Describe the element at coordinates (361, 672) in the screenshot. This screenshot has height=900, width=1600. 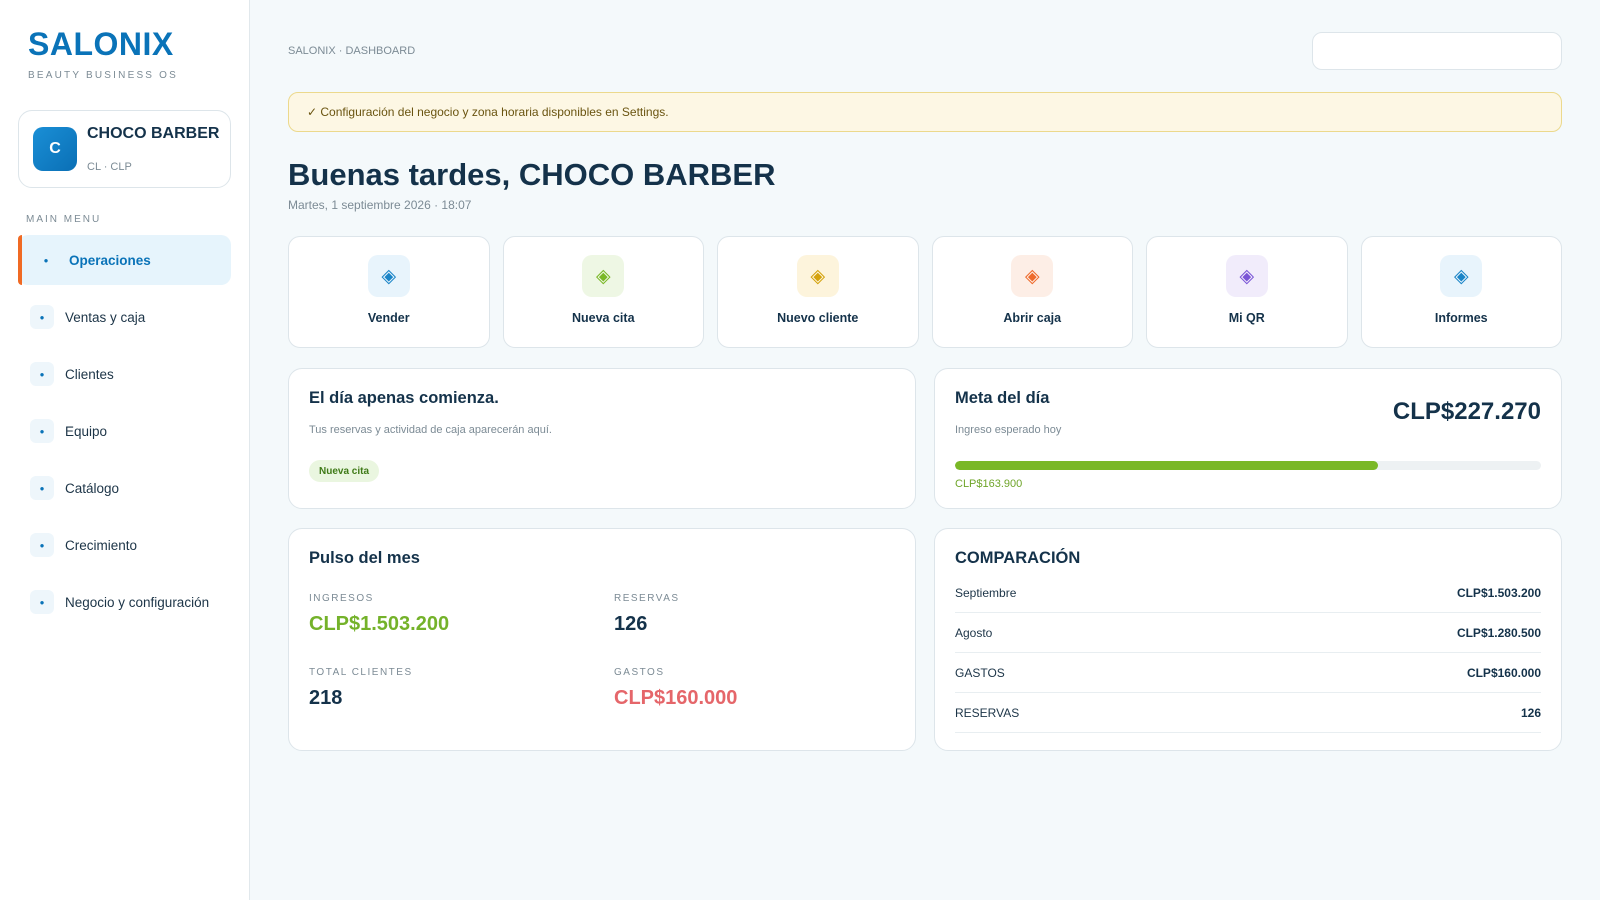
I see `stat-label: TOTAL CLIENTES` at that location.